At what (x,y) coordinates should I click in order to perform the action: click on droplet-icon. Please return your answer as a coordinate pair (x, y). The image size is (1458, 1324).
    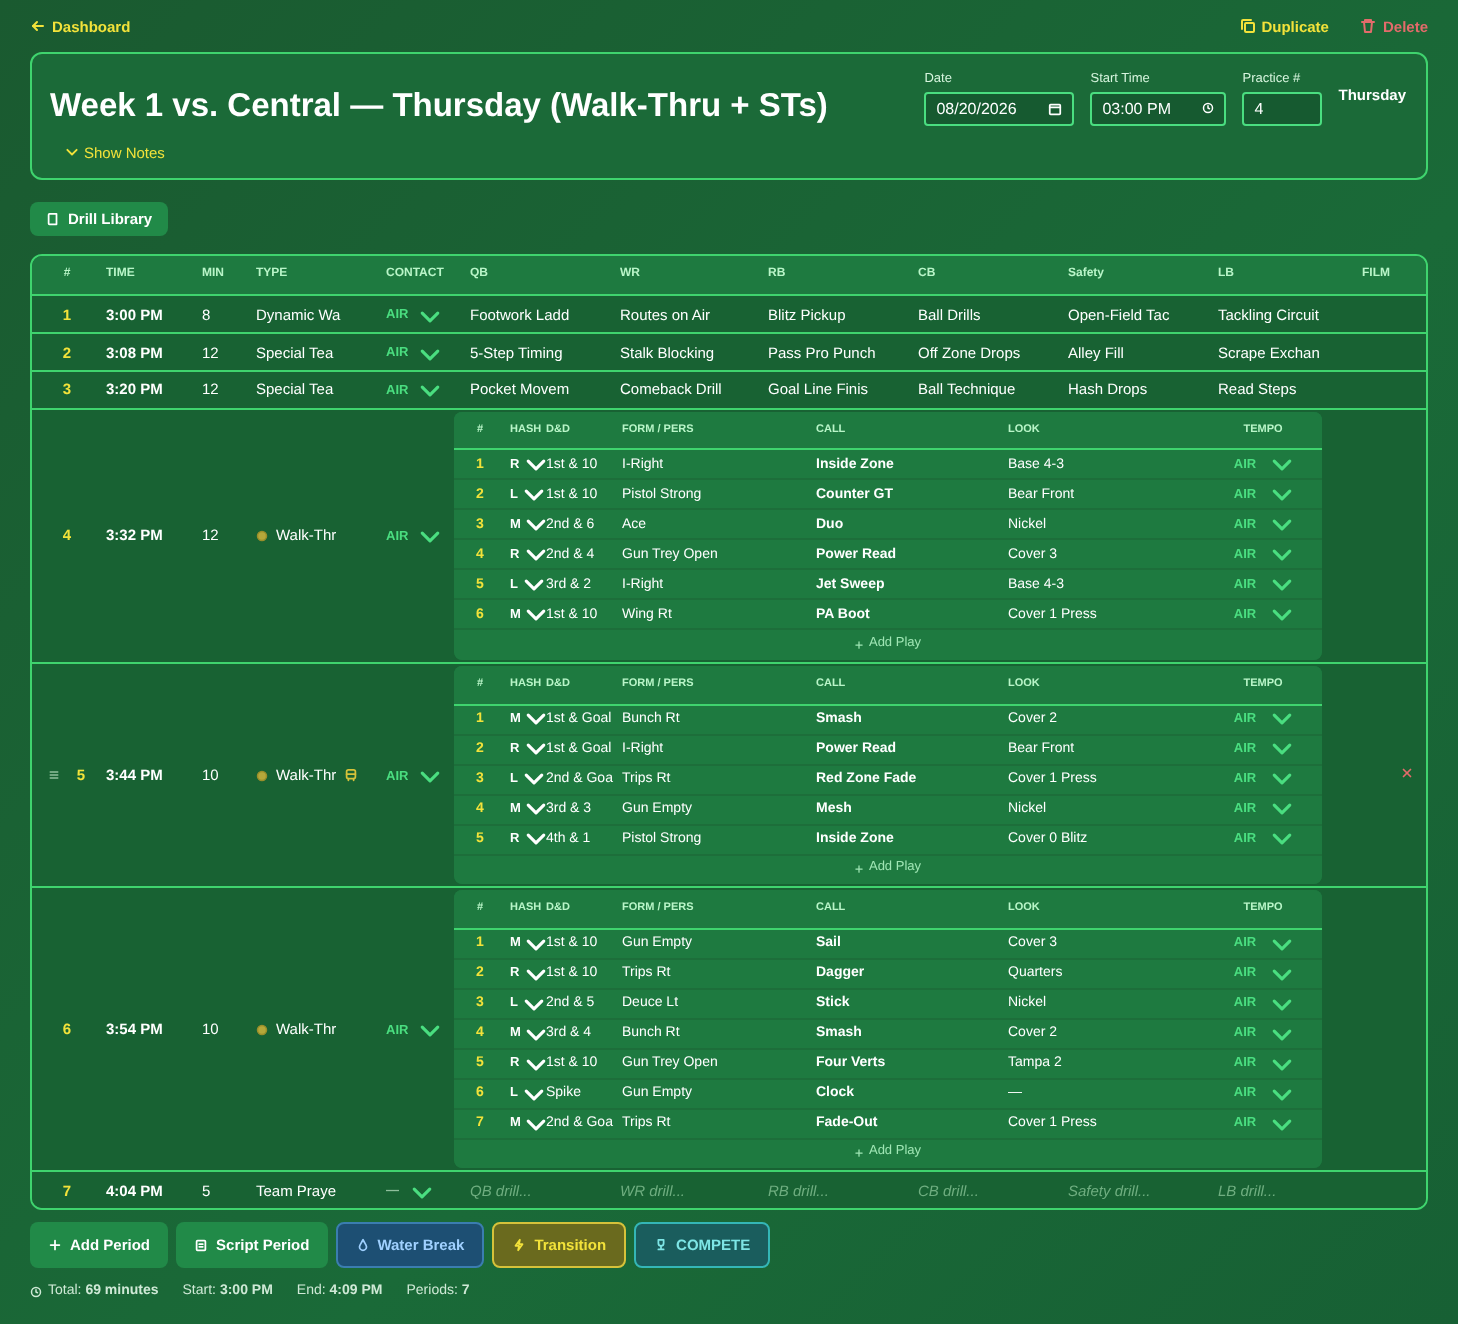
    Looking at the image, I should click on (362, 1244).